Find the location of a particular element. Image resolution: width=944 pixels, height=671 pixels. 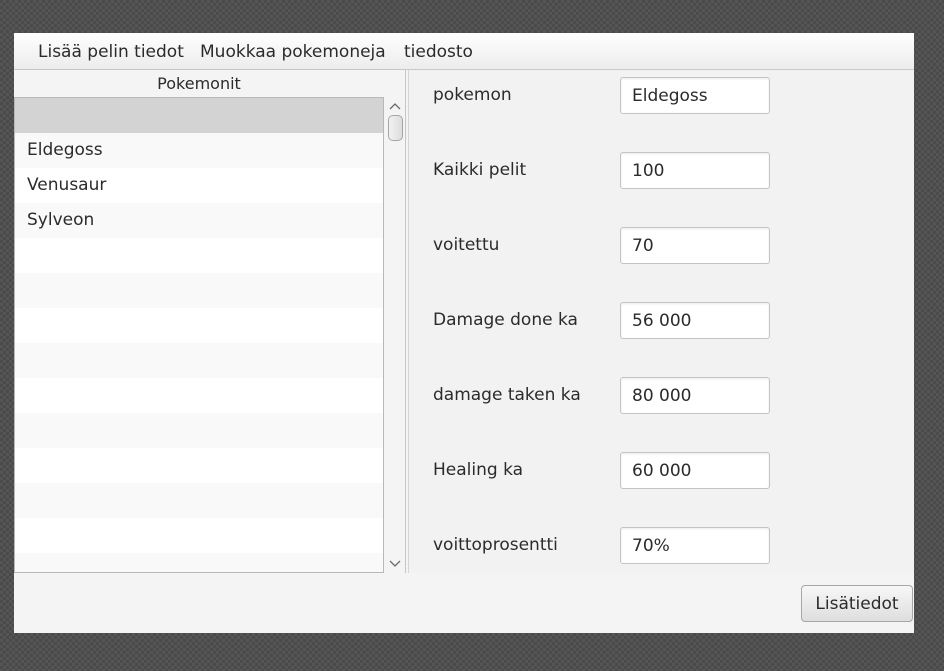

label-kaikki-pelit: Kaikki pelit is located at coordinates (480, 170).